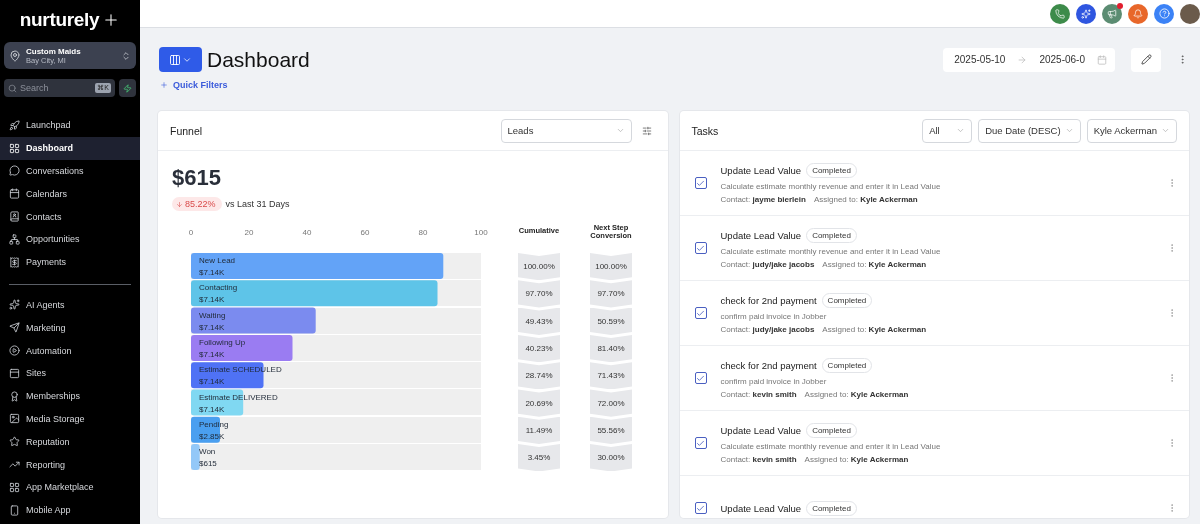 The image size is (1200, 524). I want to click on nav-item: App Marketplace, so click(70, 487).